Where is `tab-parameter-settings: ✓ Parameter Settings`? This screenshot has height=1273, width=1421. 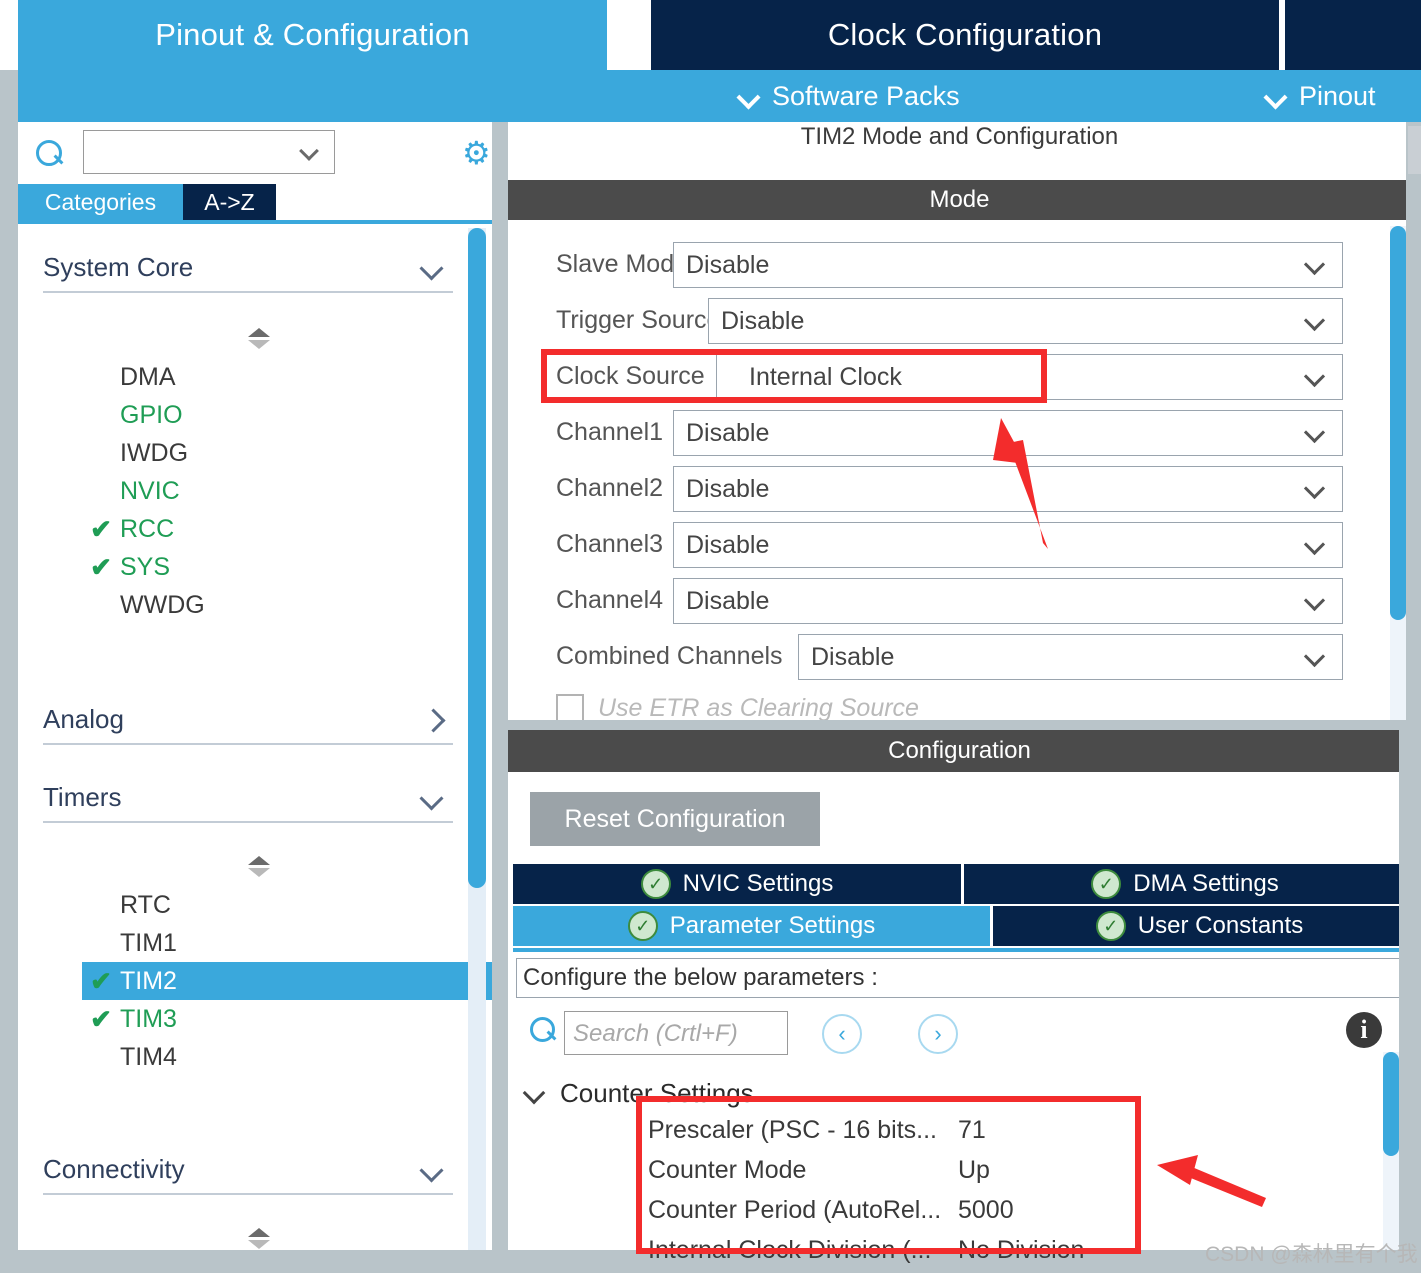 tab-parameter-settings: ✓ Parameter Settings is located at coordinates (751, 926).